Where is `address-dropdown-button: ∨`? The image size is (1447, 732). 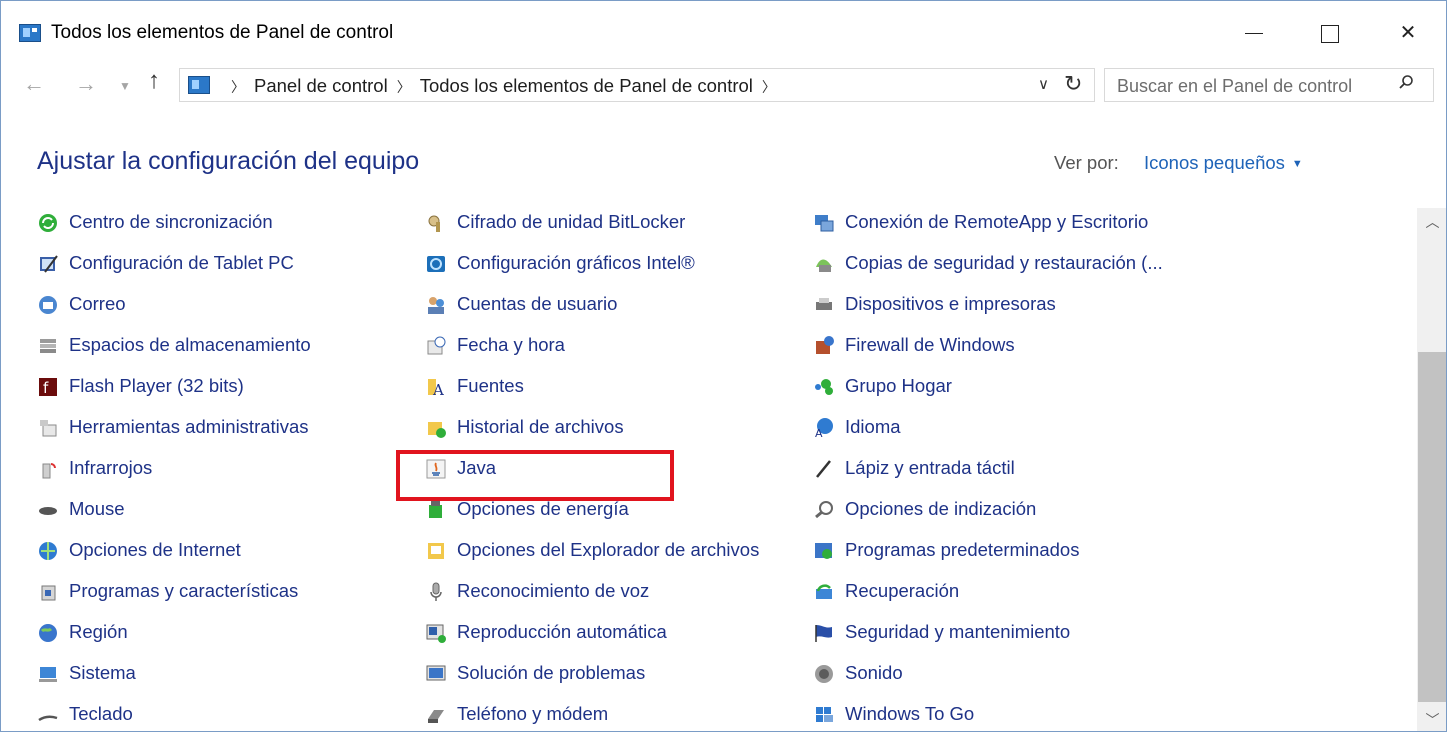 address-dropdown-button: ∨ is located at coordinates (1043, 84).